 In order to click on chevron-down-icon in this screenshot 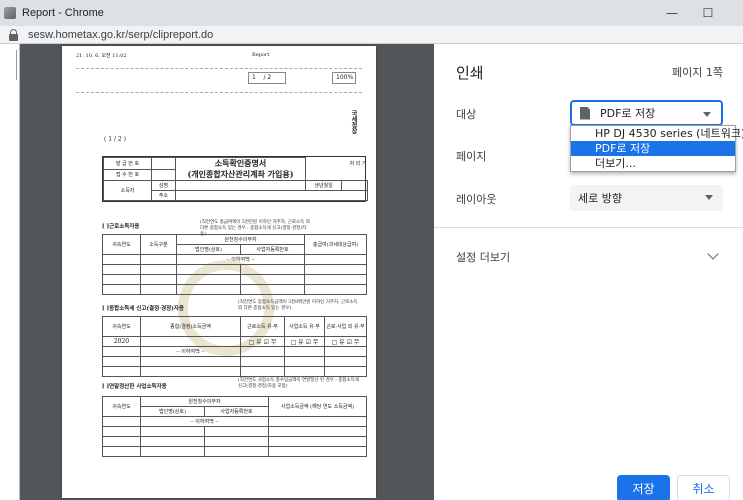, I will do `click(713, 254)`.